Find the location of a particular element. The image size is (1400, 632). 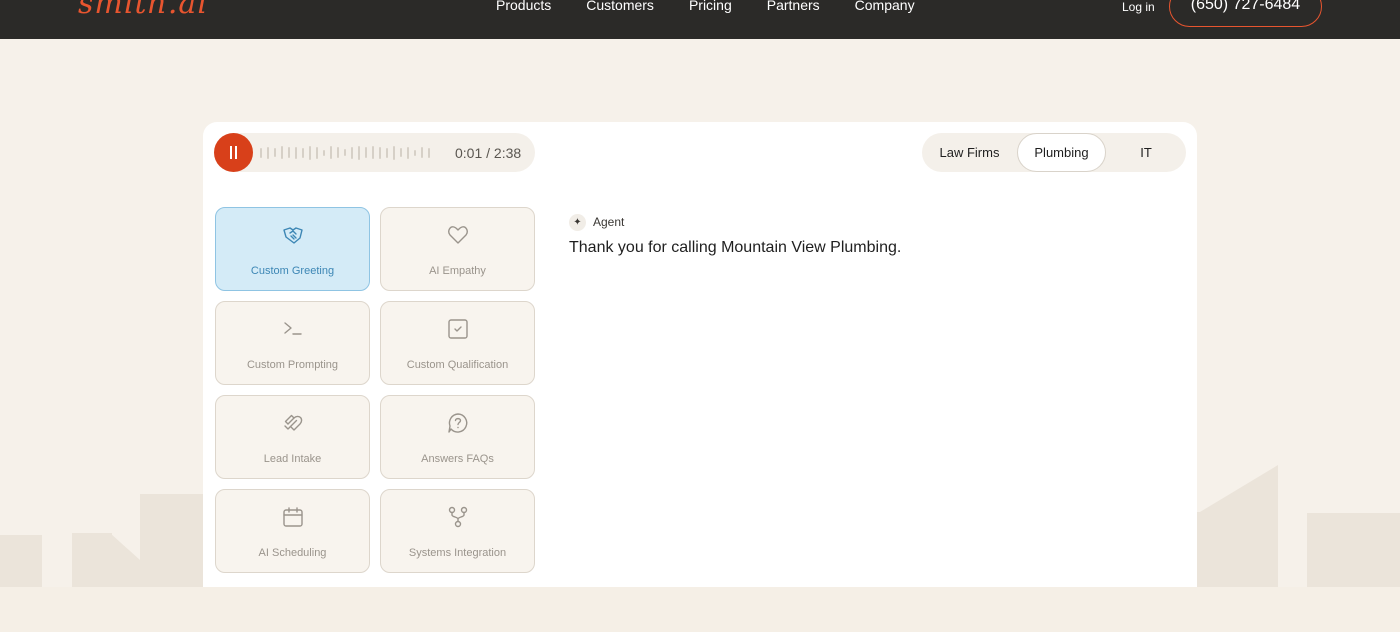

page-footer-band is located at coordinates (700, 609).